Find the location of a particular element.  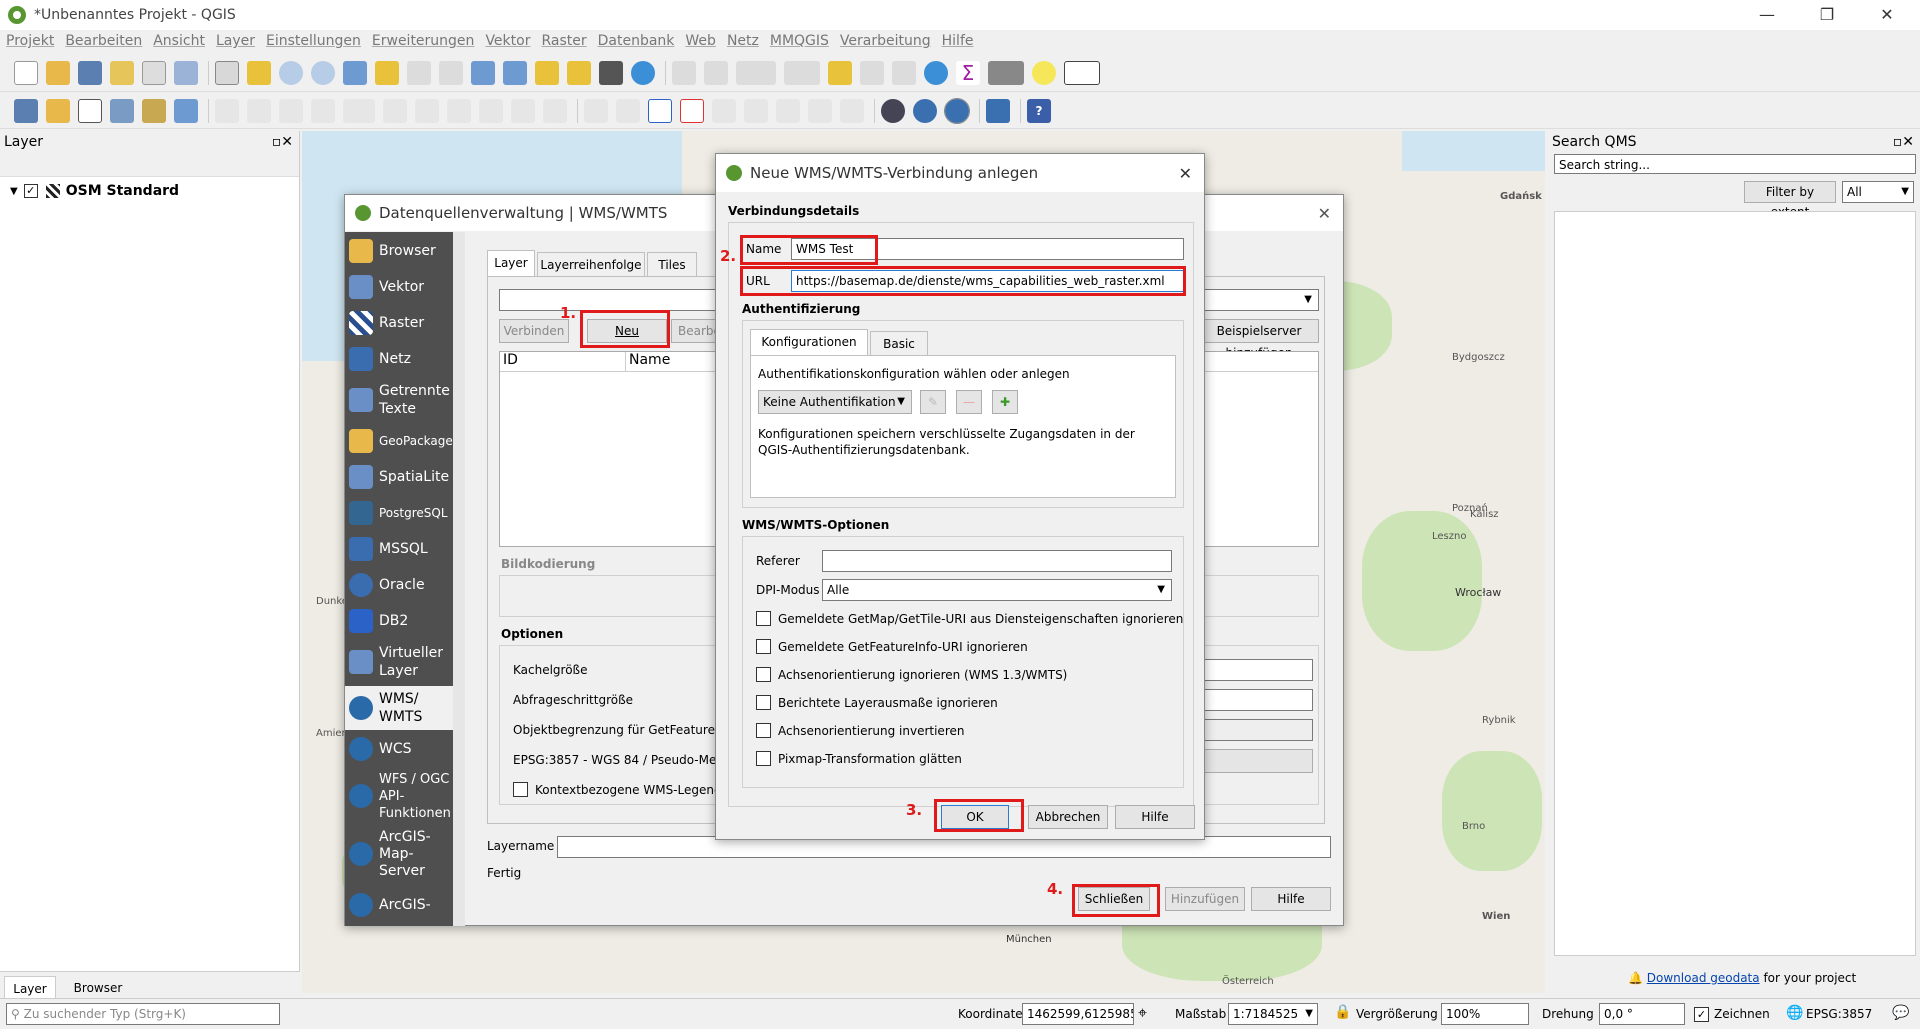

sidebar-item-db2: DB2 is located at coordinates (399, 621).